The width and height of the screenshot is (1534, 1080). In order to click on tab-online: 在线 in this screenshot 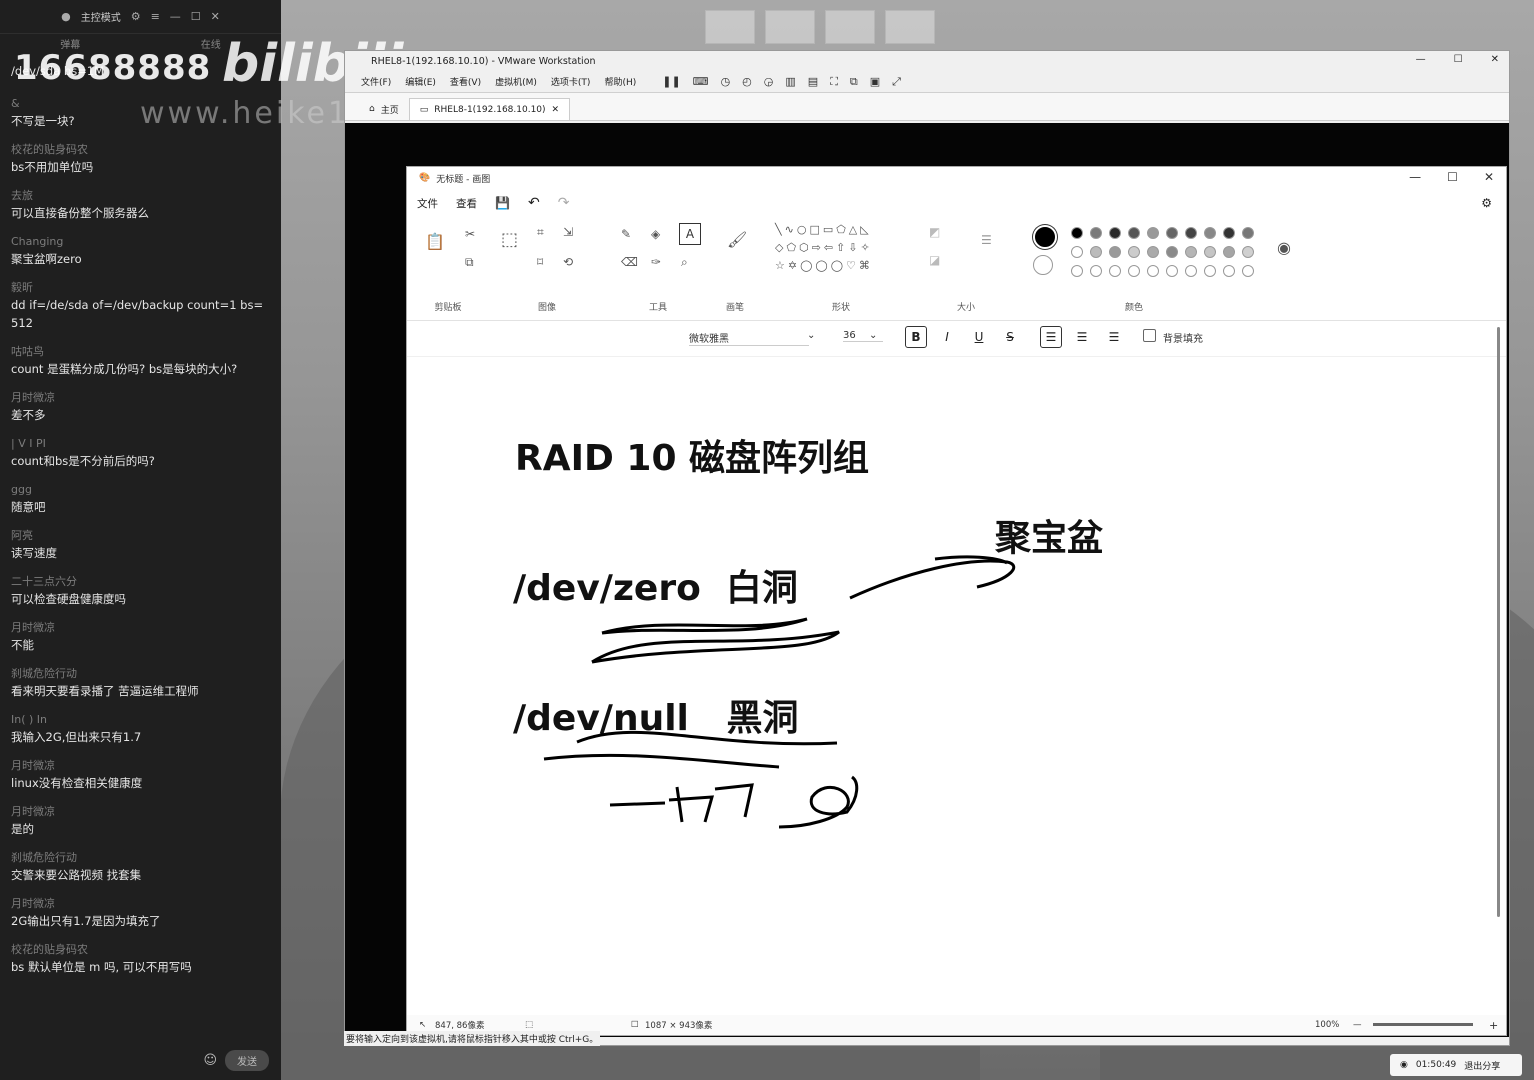, I will do `click(211, 43)`.